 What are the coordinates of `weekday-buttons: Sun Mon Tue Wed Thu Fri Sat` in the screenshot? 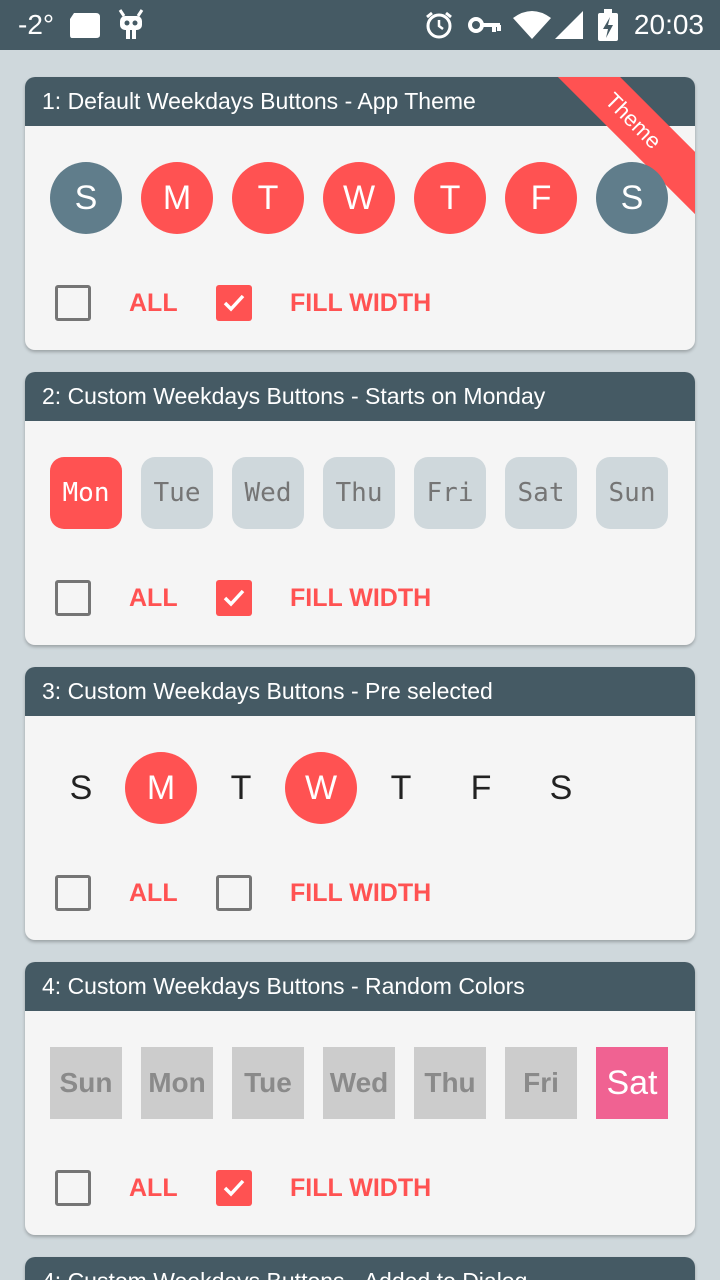 It's located at (360, 1083).